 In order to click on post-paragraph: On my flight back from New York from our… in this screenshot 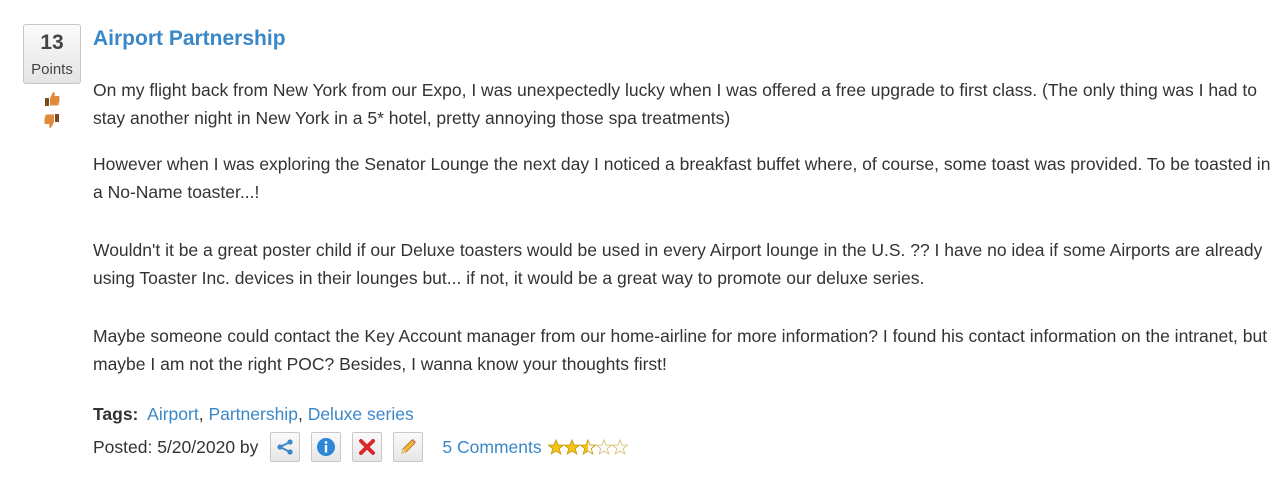, I will do `click(675, 104)`.